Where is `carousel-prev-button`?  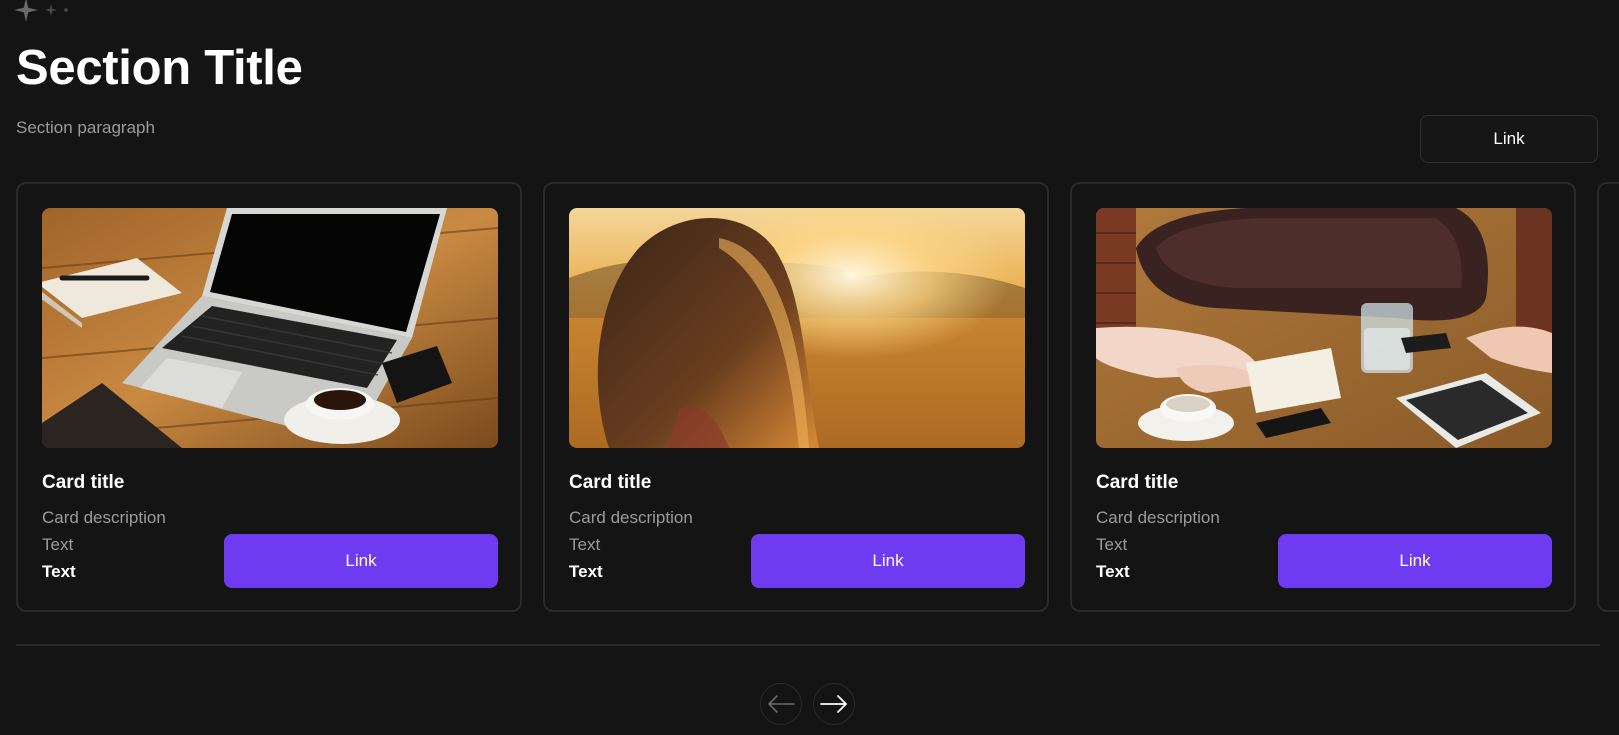
carousel-prev-button is located at coordinates (781, 704).